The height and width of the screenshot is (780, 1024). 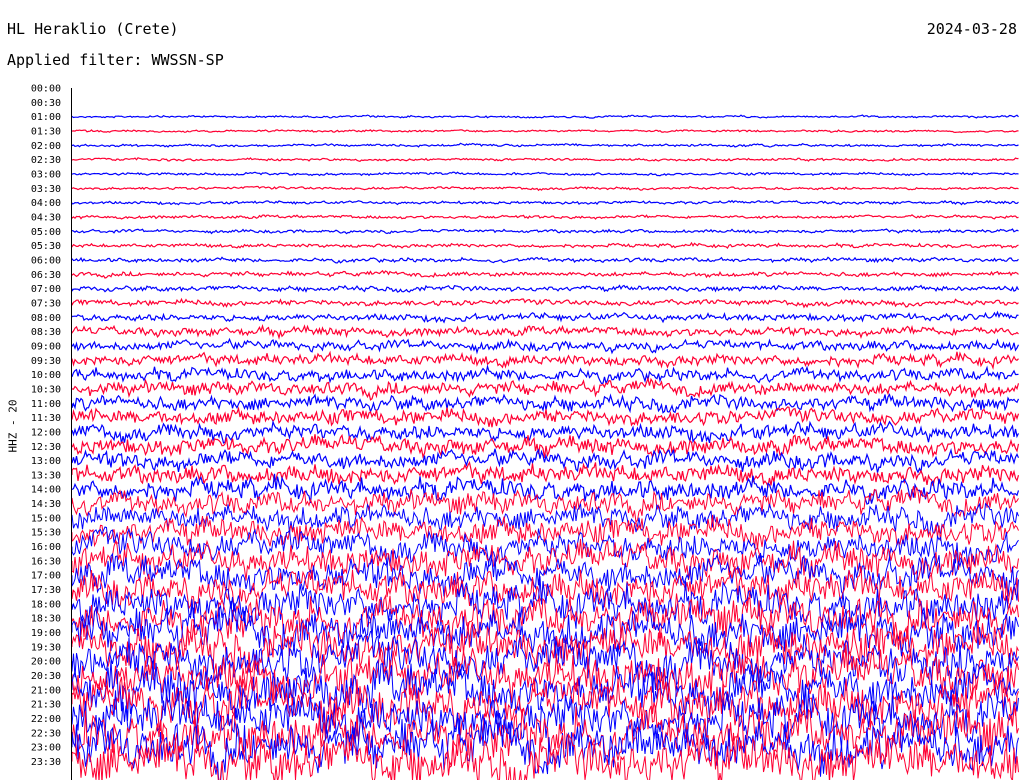 What do you see at coordinates (46, 647) in the screenshot?
I see `row-label: 19:30` at bounding box center [46, 647].